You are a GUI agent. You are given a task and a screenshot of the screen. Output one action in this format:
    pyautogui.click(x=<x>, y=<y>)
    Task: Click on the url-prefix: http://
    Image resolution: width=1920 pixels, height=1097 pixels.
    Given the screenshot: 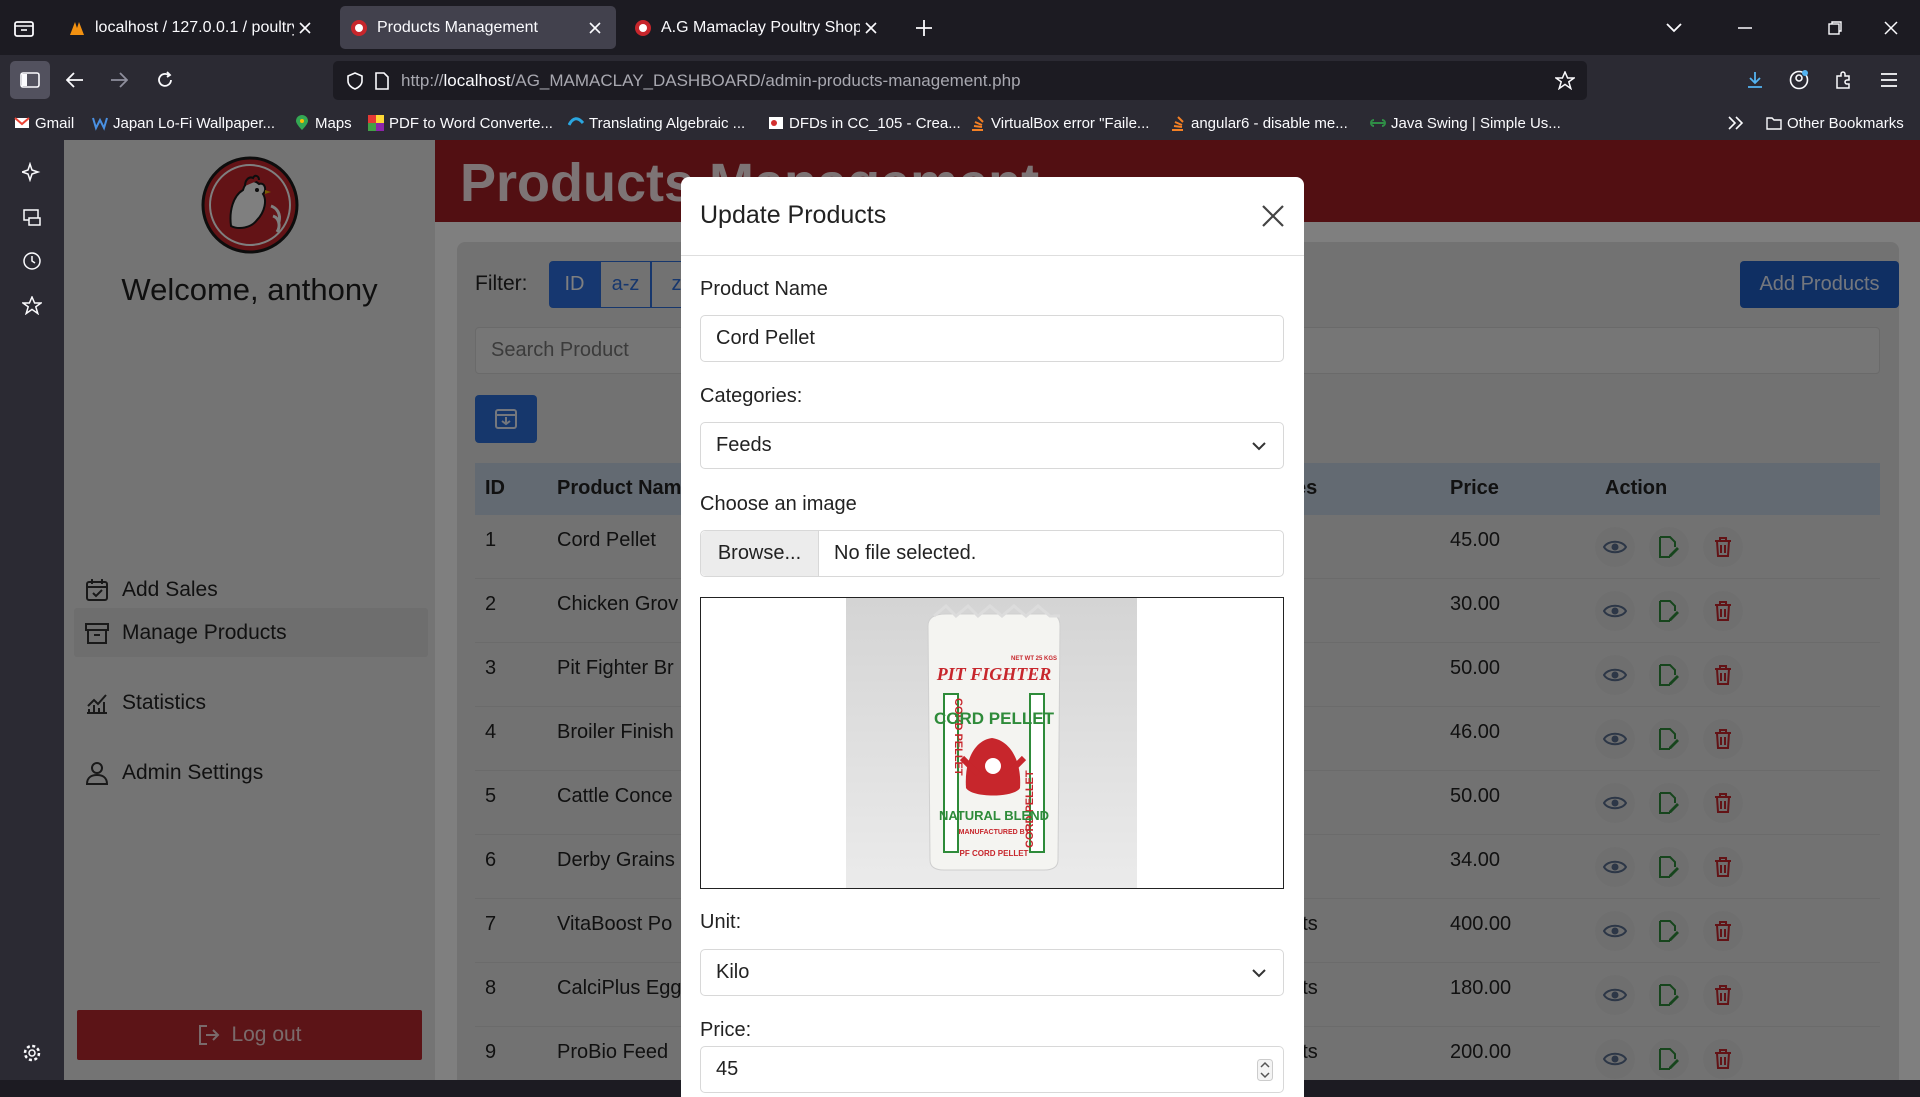 What is the action you would take?
    pyautogui.click(x=422, y=80)
    